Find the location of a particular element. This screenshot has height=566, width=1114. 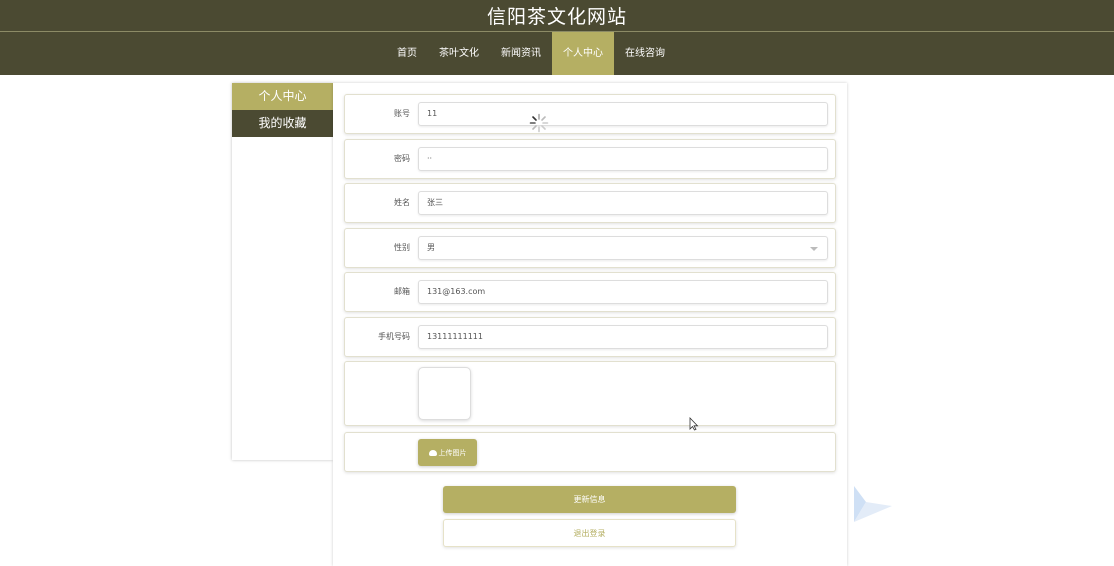

email-row: 邮箱 131@163.com is located at coordinates (590, 292).